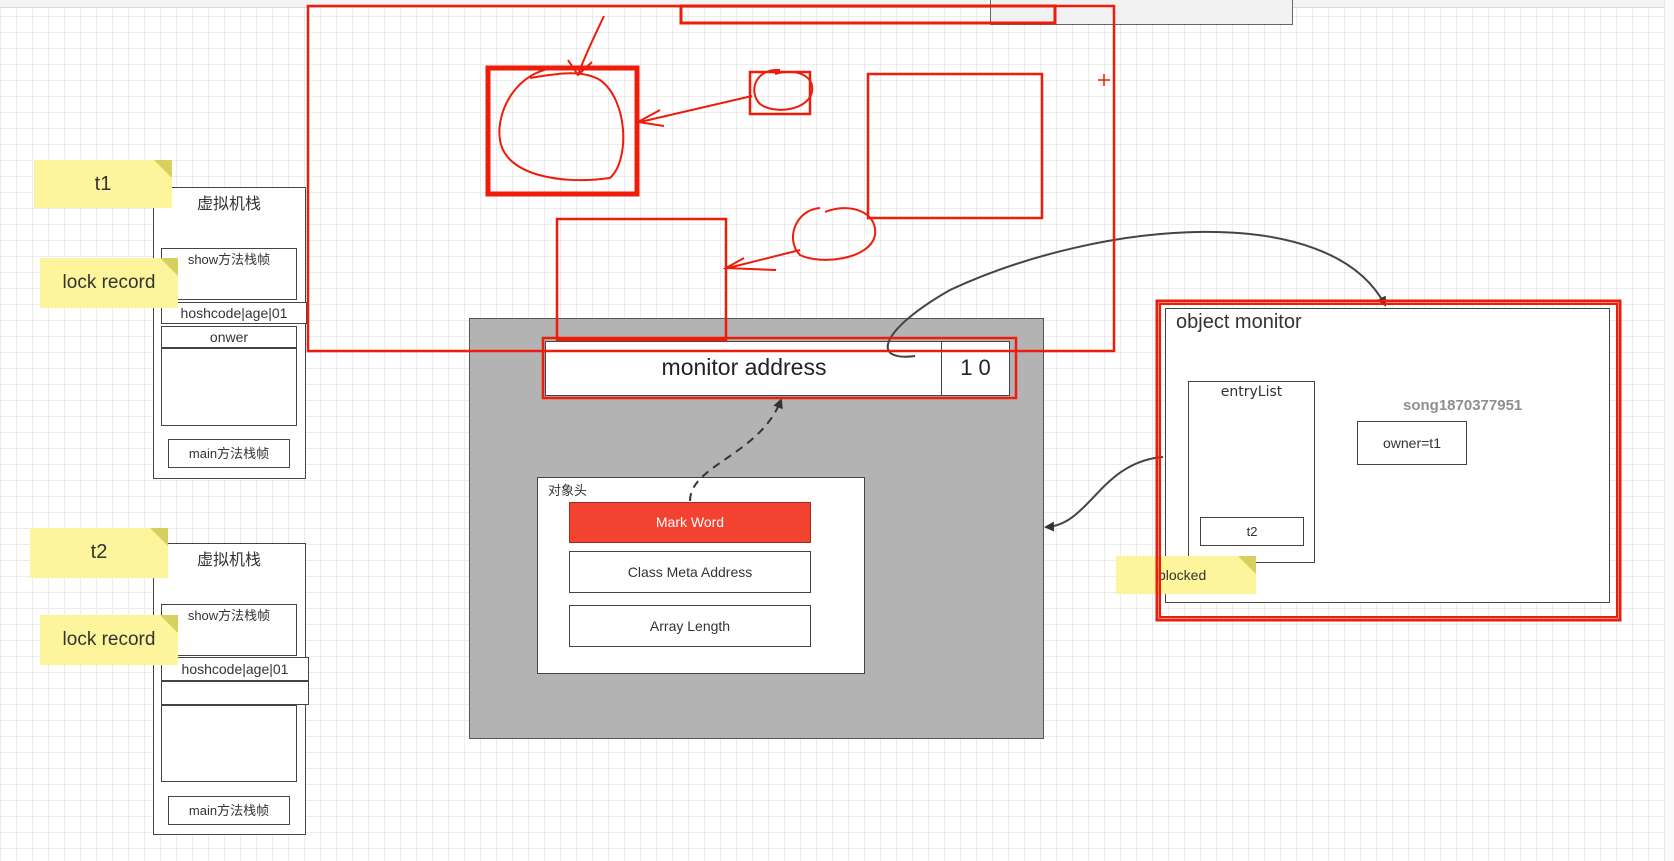 Image resolution: width=1674 pixels, height=861 pixels. I want to click on red-mid-circle, so click(834, 234).